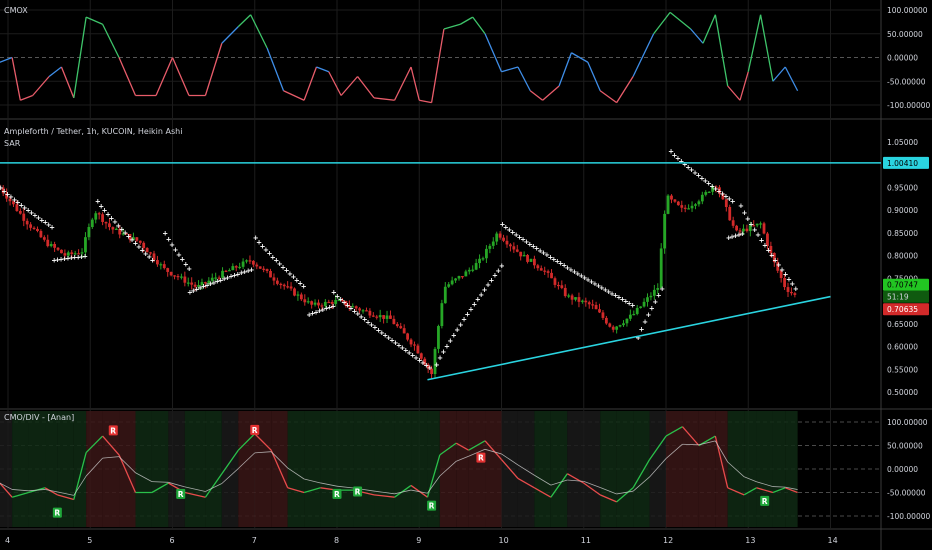 Image resolution: width=932 pixels, height=550 pixels. What do you see at coordinates (113, 430) in the screenshot?
I see `bearish-divergence-label: R` at bounding box center [113, 430].